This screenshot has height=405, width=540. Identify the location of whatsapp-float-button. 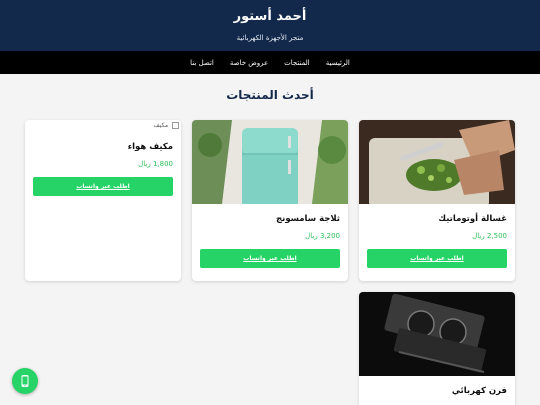
(25, 381).